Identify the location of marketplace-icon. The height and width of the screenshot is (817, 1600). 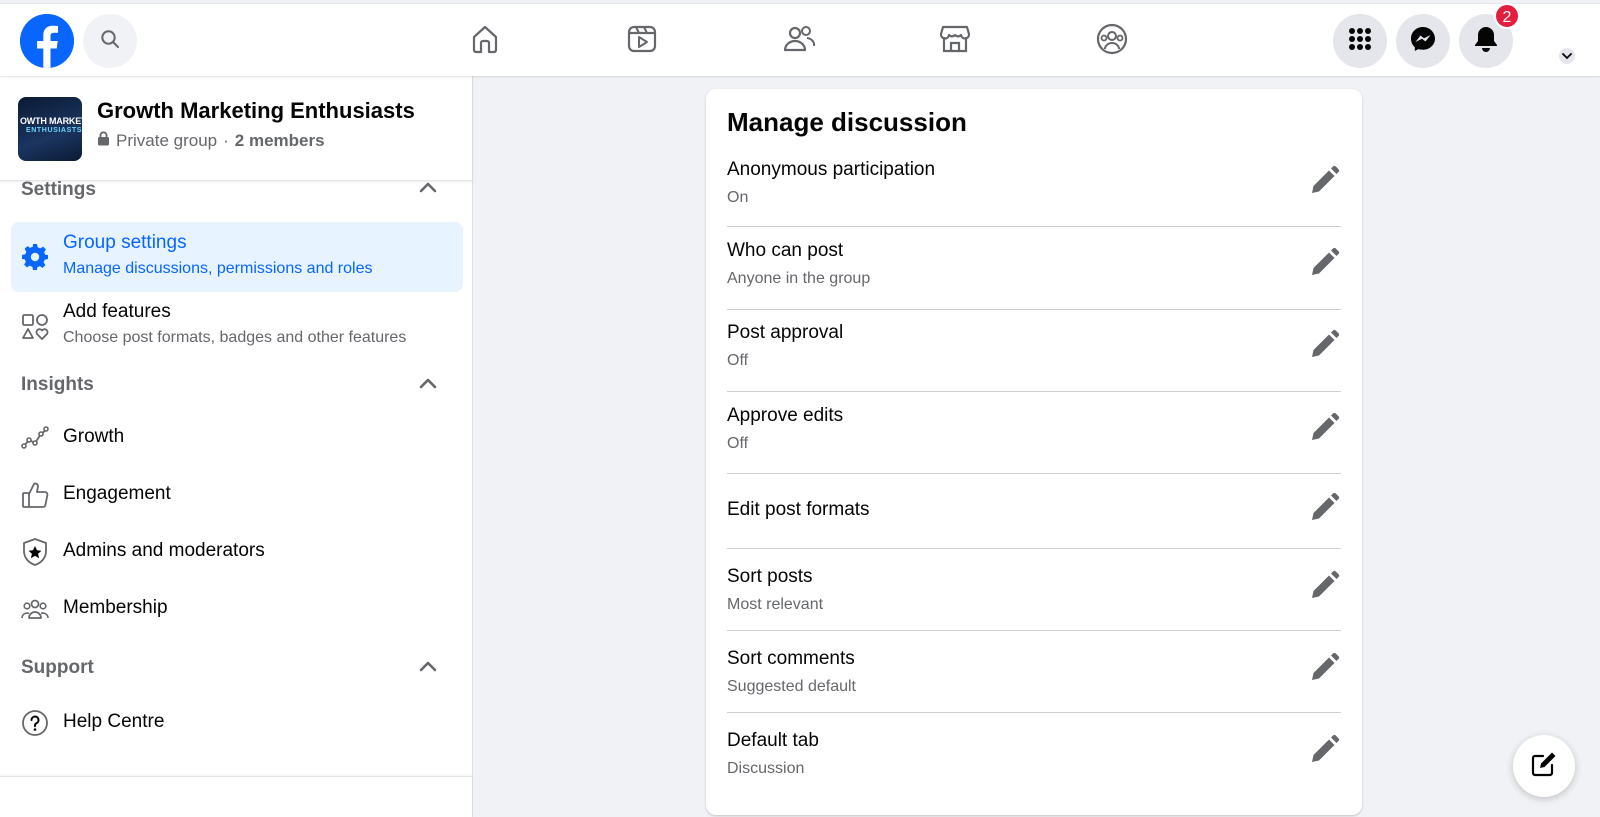
(955, 41).